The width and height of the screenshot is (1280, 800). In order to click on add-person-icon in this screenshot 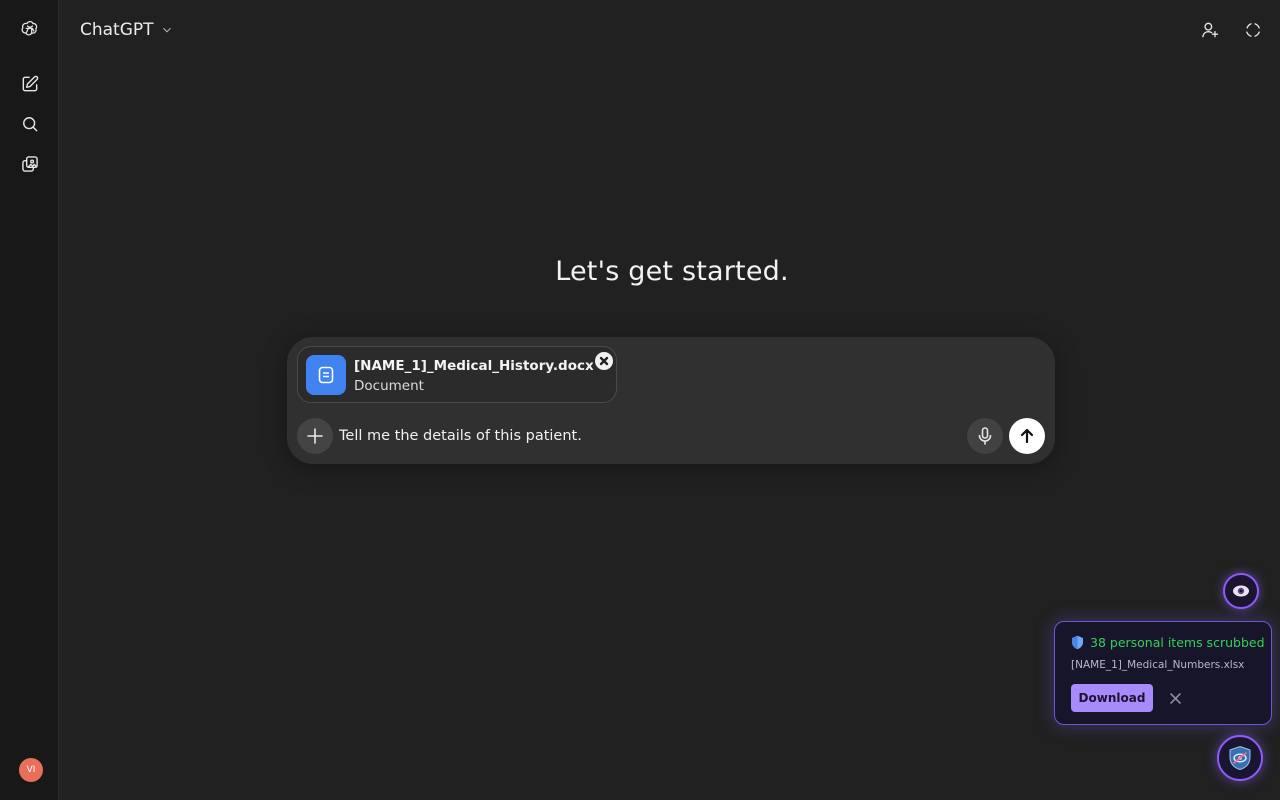, I will do `click(1210, 30)`.